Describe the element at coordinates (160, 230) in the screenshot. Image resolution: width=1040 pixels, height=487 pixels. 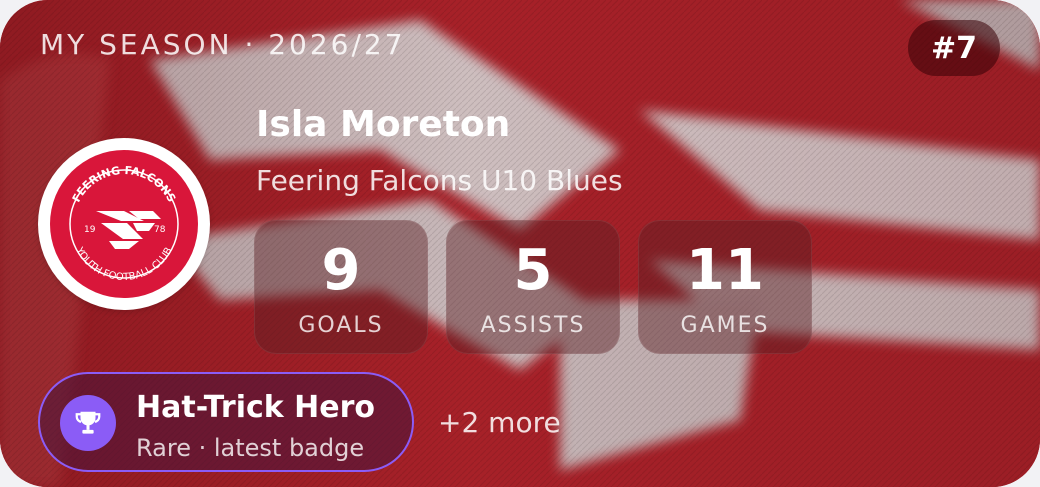
I see `crest-year-right: 78` at that location.